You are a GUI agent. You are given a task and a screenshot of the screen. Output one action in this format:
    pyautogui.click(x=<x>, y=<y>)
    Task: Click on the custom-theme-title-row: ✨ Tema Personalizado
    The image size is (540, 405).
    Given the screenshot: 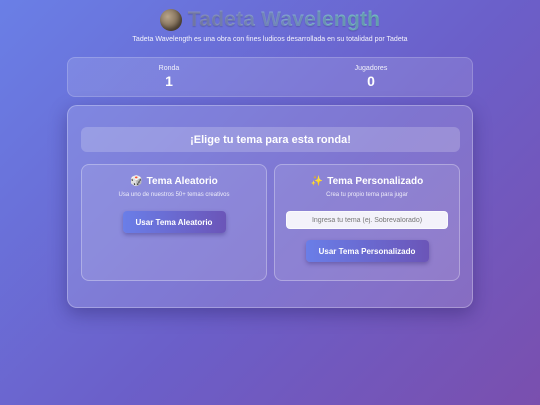 What is the action you would take?
    pyautogui.click(x=367, y=181)
    